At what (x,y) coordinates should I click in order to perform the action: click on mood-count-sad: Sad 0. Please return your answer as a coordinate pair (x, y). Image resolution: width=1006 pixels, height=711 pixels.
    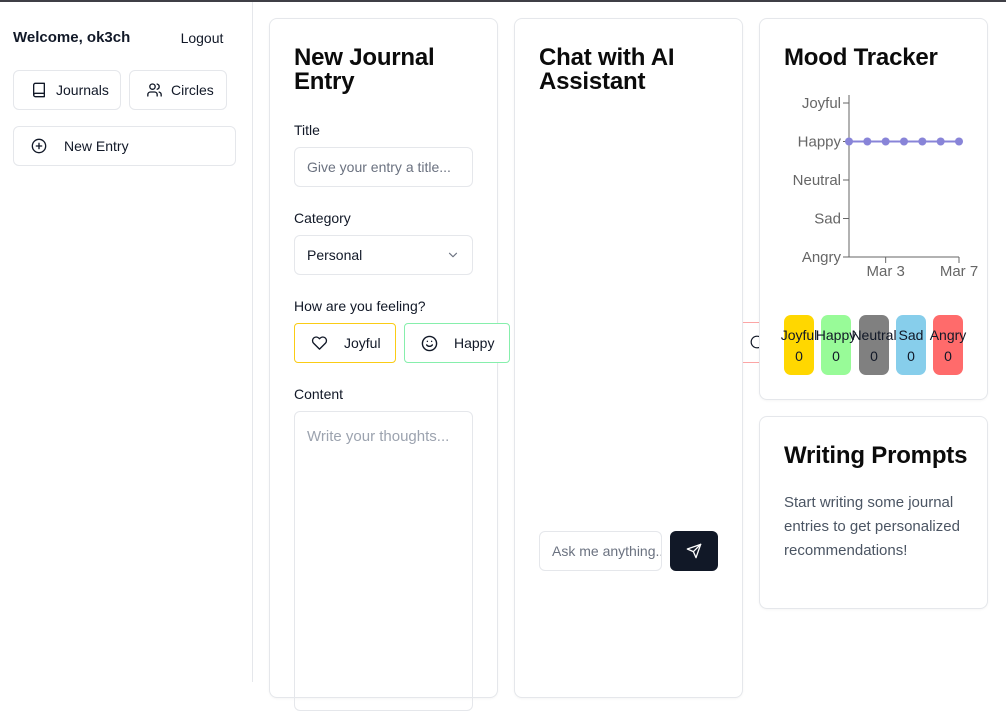
    Looking at the image, I should click on (911, 345).